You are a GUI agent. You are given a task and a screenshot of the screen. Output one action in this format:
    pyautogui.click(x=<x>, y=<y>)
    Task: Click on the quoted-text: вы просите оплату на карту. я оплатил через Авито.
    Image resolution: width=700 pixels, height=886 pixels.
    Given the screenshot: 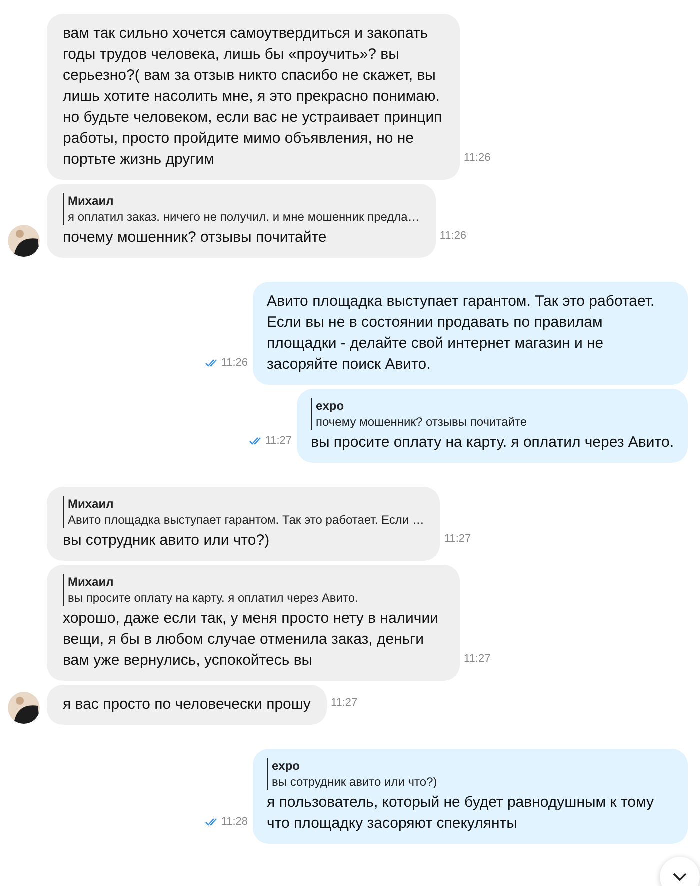 What is the action you would take?
    pyautogui.click(x=214, y=598)
    